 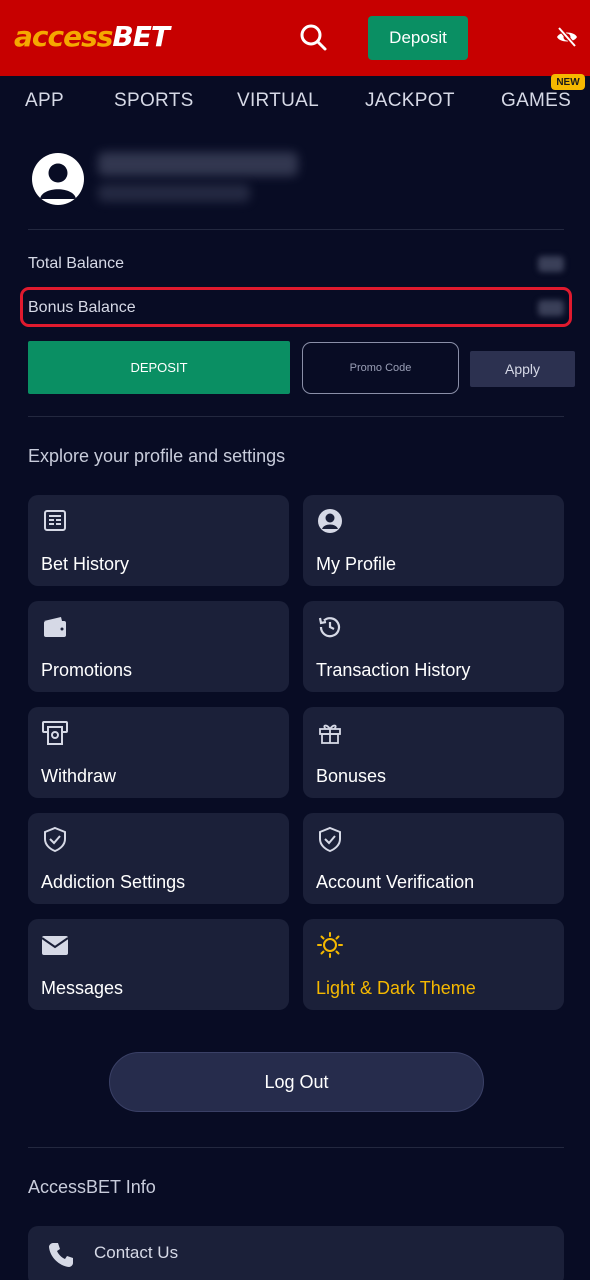 What do you see at coordinates (433, 540) in the screenshot?
I see `card-my-profile: My Profile` at bounding box center [433, 540].